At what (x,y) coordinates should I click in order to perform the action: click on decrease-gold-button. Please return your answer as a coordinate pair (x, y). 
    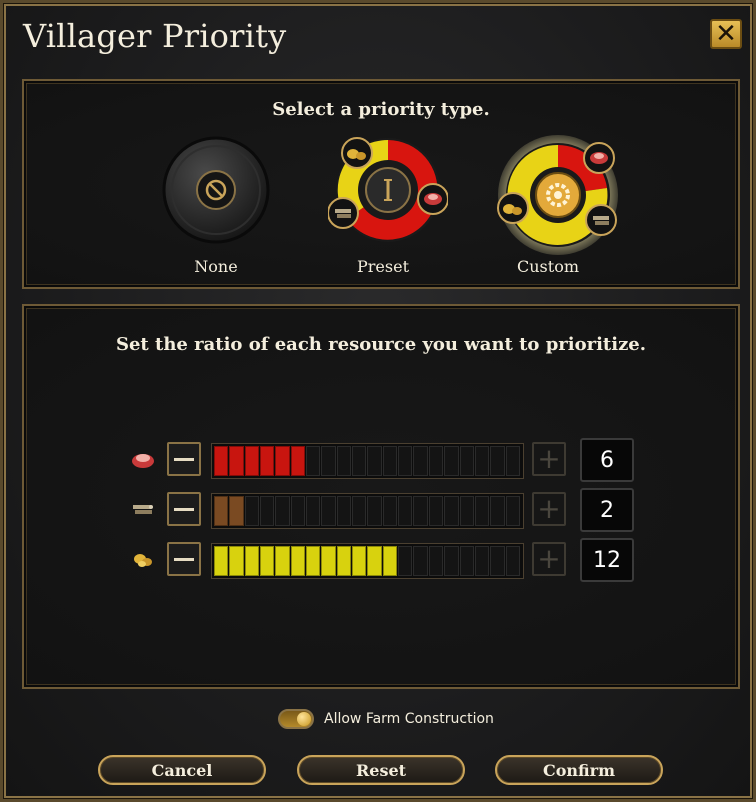
    Looking at the image, I should click on (184, 559).